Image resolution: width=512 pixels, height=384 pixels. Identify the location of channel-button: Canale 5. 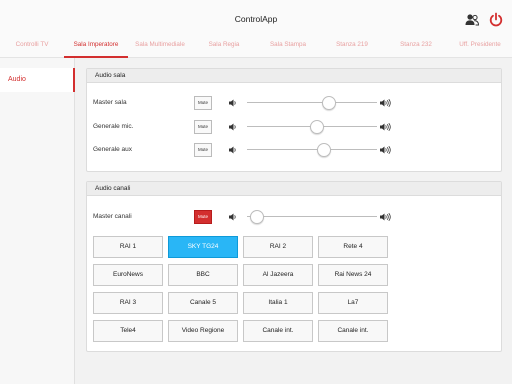
(203, 303).